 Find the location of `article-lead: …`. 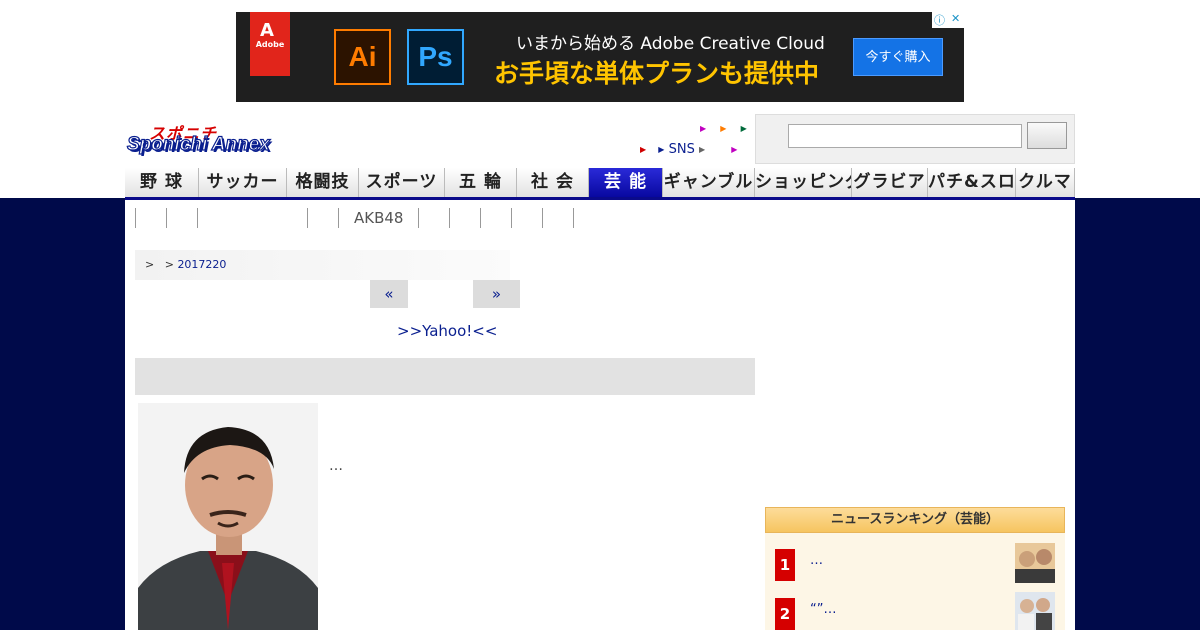

article-lead: … is located at coordinates (336, 466).